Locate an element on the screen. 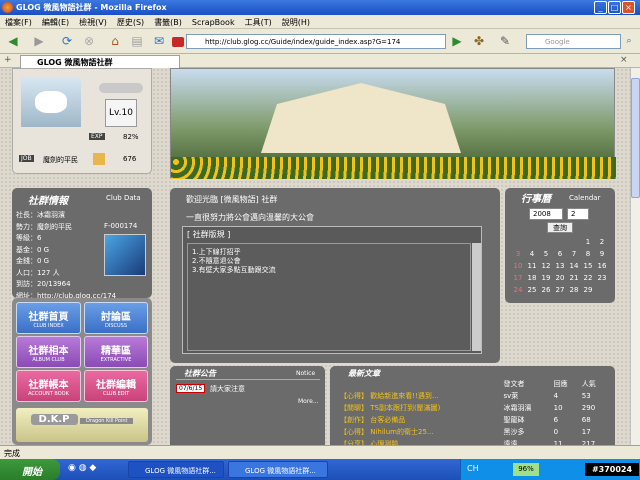  battery-indicator: 96% is located at coordinates (526, 469).